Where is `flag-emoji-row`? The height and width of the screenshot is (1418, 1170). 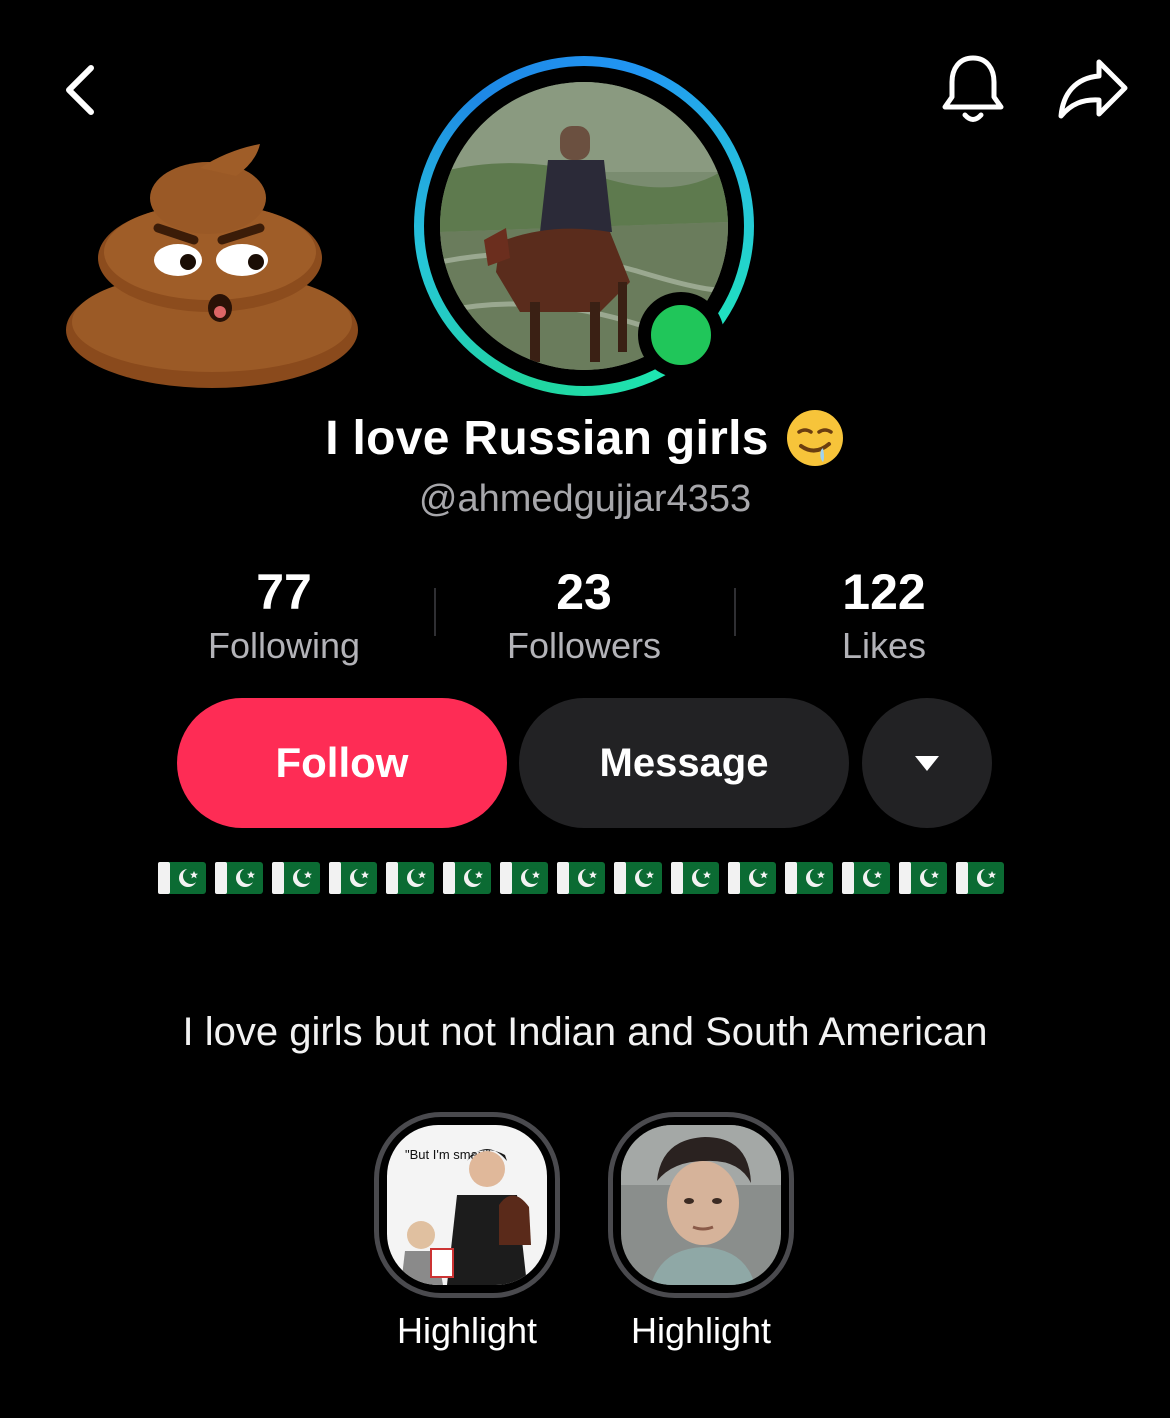 flag-emoji-row is located at coordinates (588, 880).